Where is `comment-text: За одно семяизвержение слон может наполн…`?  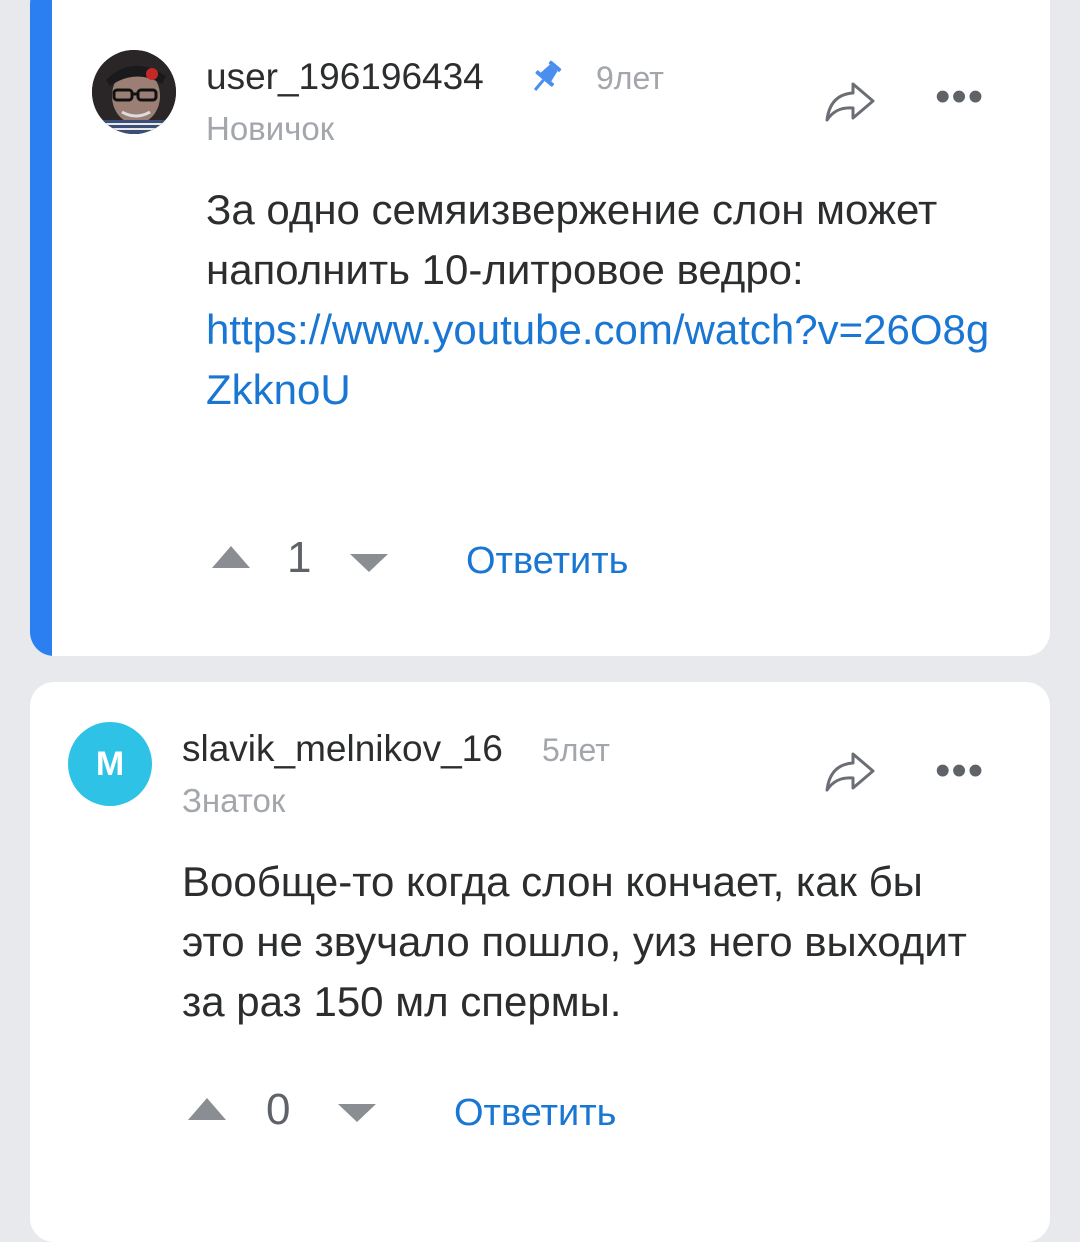
comment-text: За одно семяизвержение слон может наполн… is located at coordinates (606, 300).